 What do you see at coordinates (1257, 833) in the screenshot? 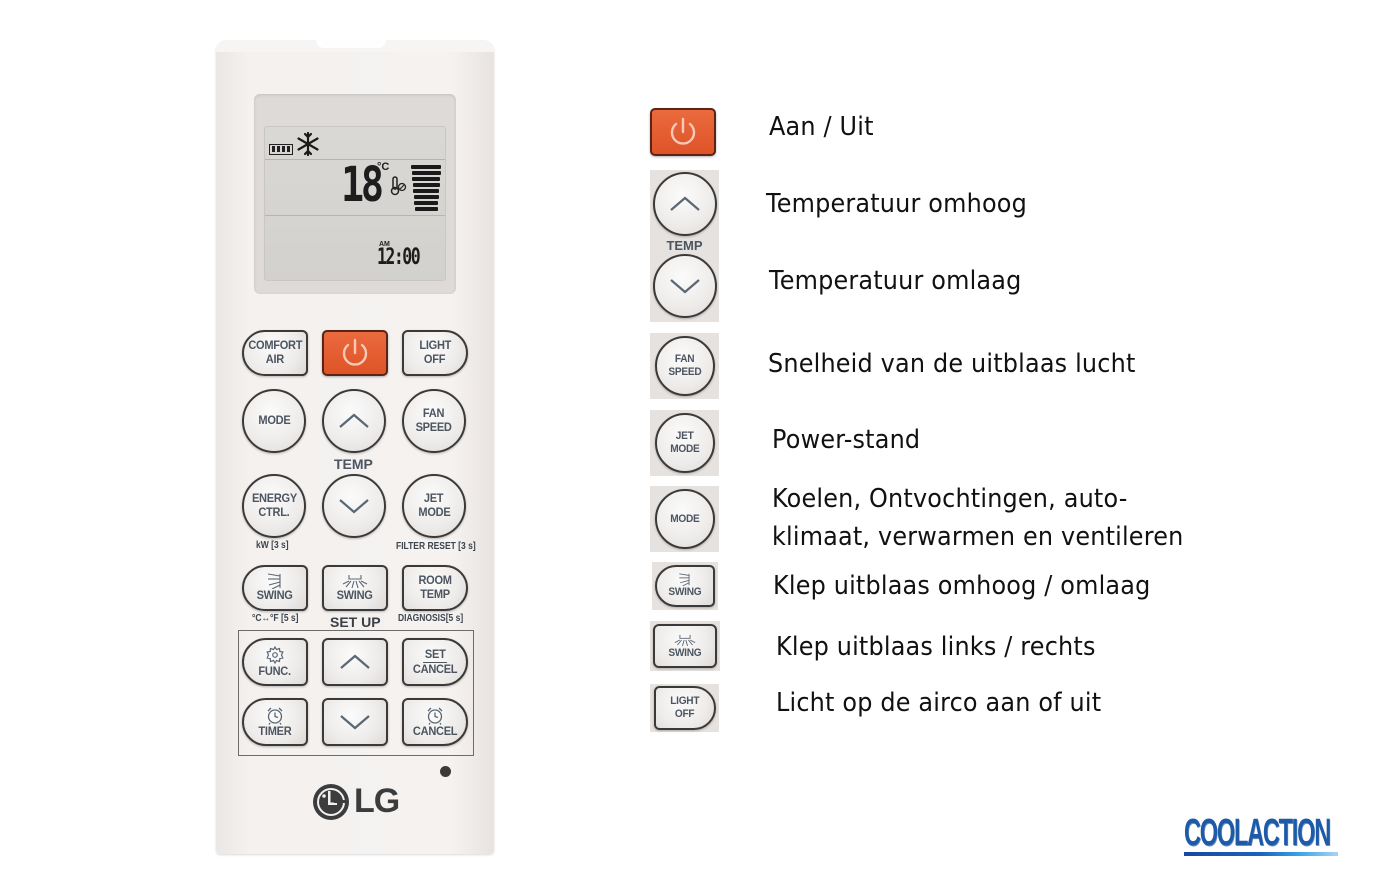
I see `brand-logo-text: COOLACTION` at bounding box center [1257, 833].